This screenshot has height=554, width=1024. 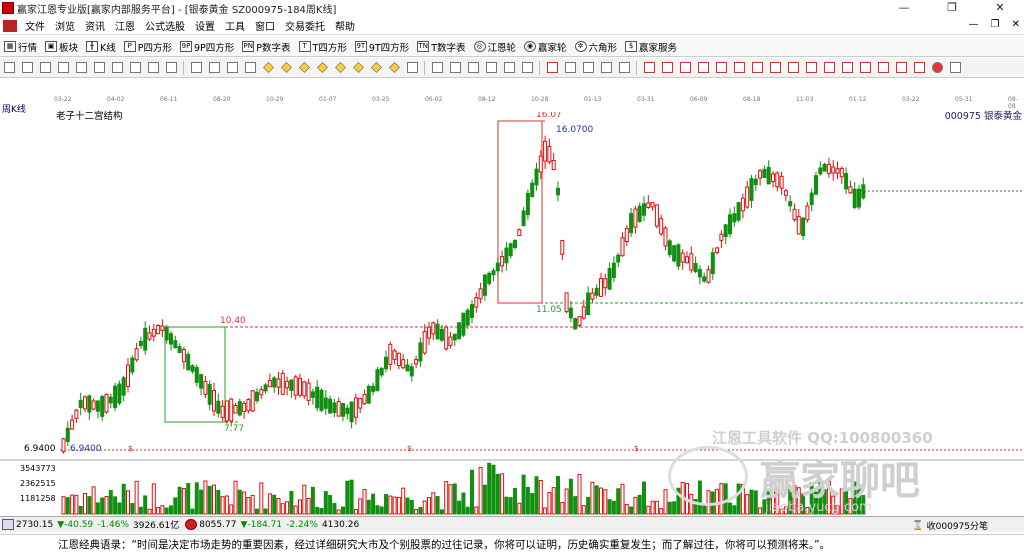 What do you see at coordinates (667, 68) in the screenshot?
I see `cal2-icon` at bounding box center [667, 68].